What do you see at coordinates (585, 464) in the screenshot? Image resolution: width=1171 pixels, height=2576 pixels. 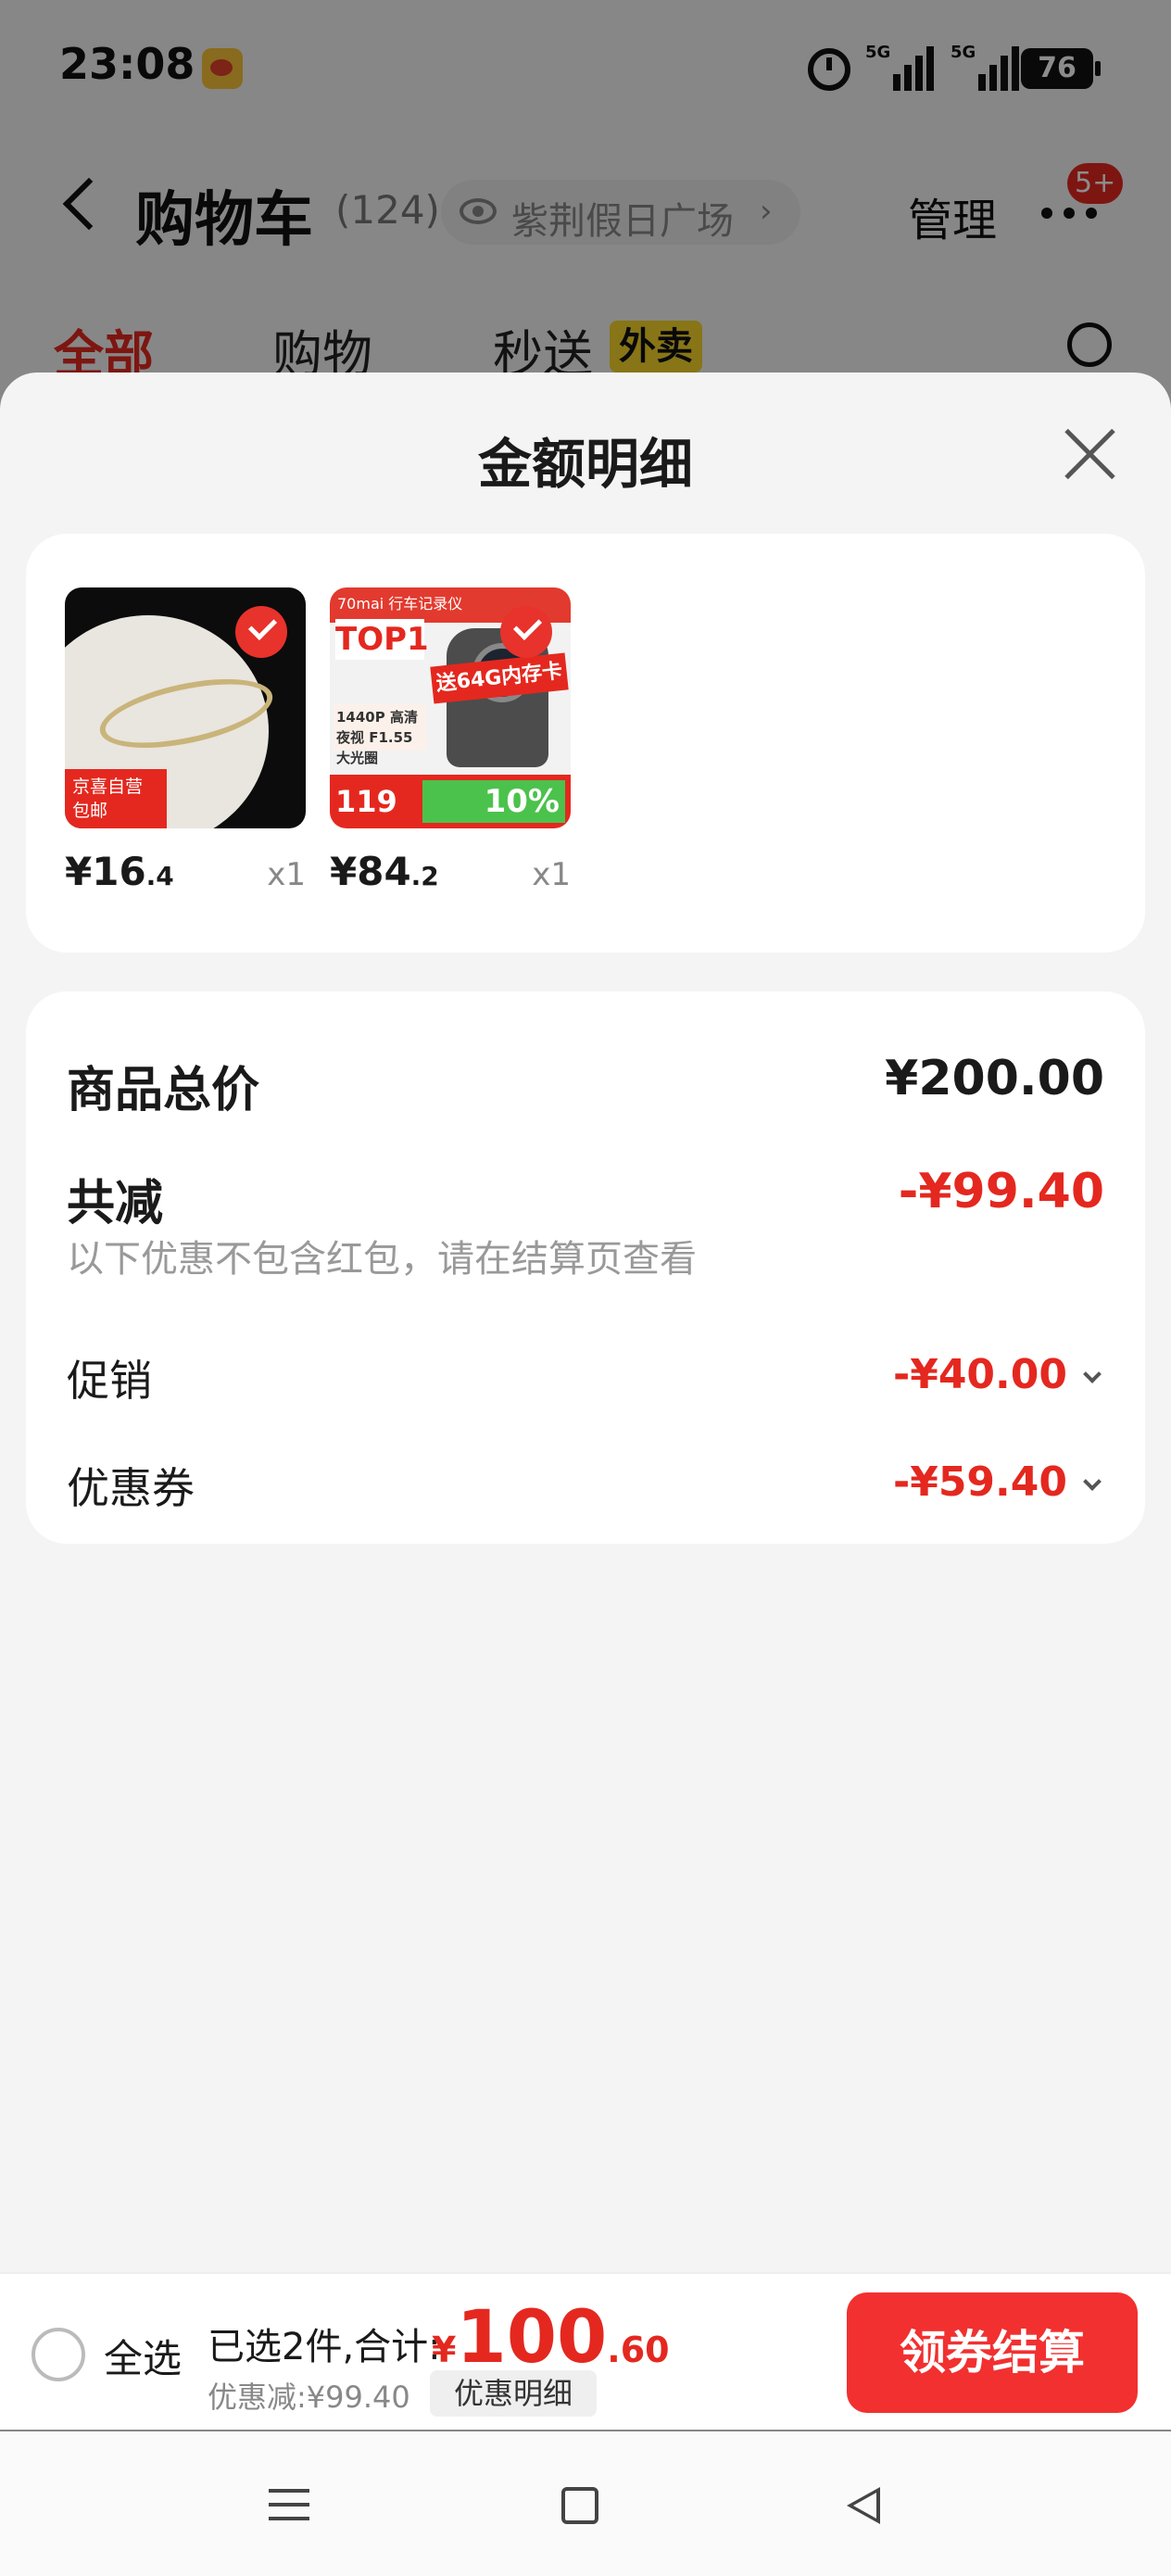 I see `sheet-title: 金额明细` at bounding box center [585, 464].